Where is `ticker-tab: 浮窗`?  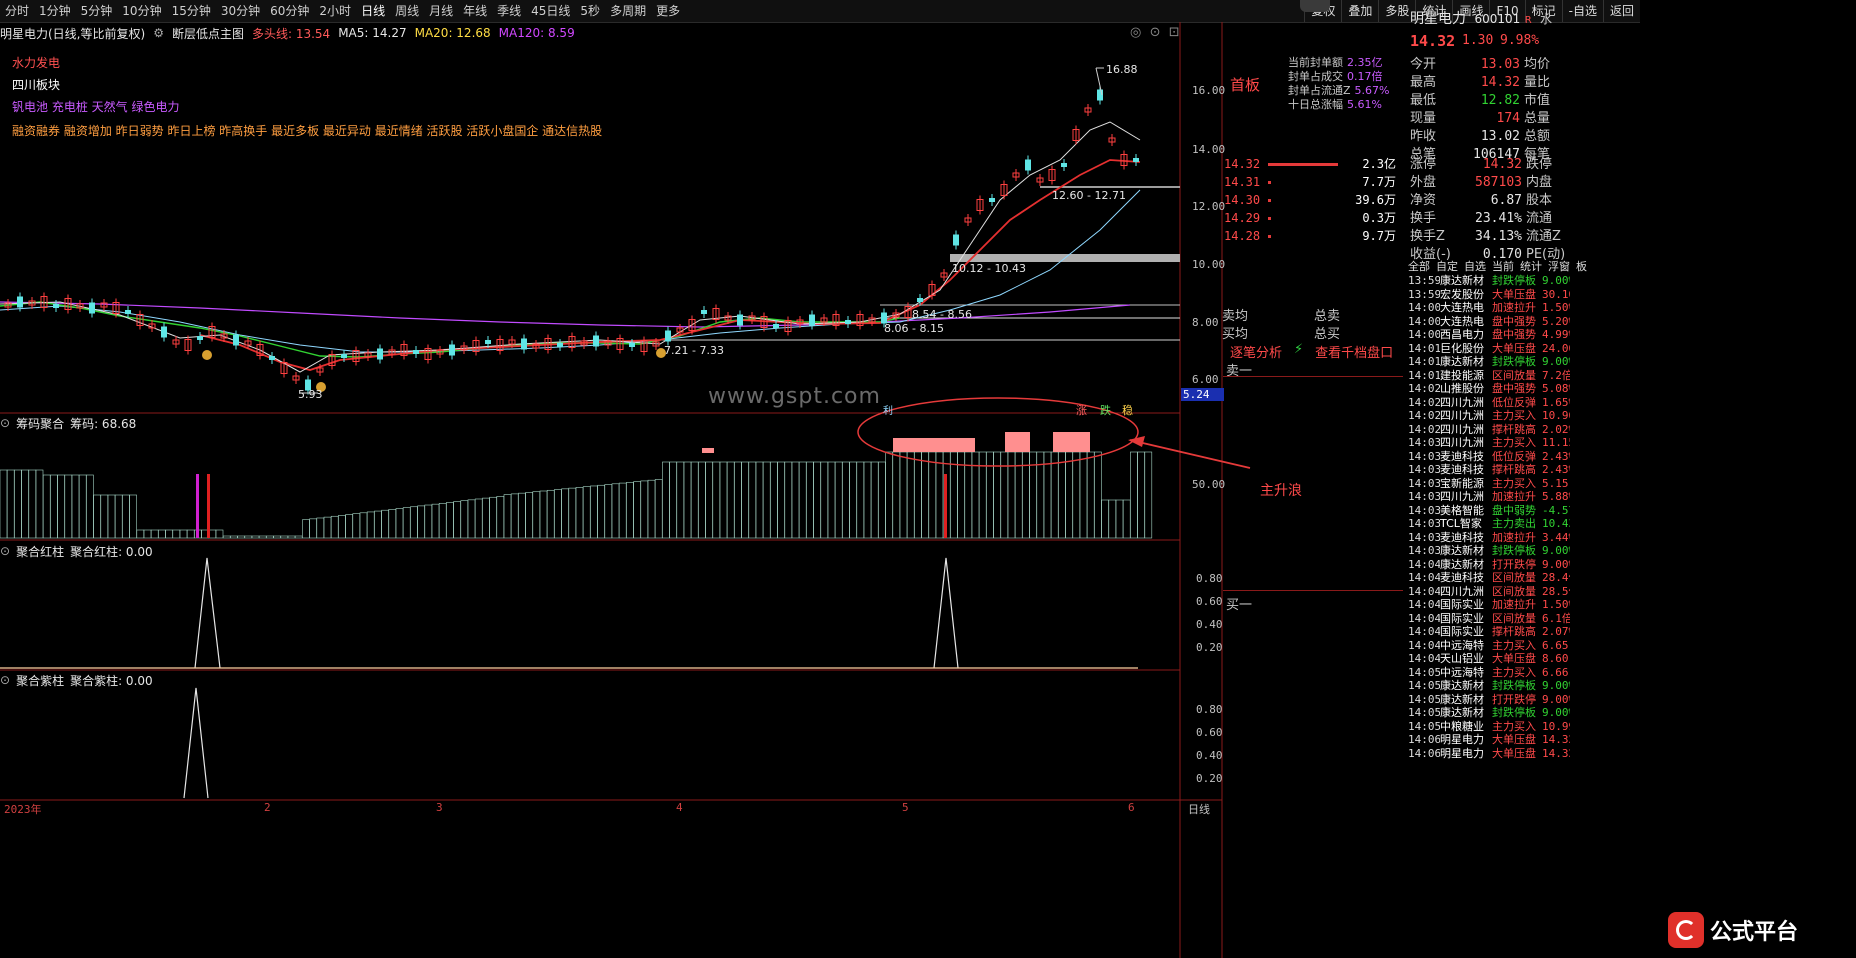 ticker-tab: 浮窗 is located at coordinates (1559, 266).